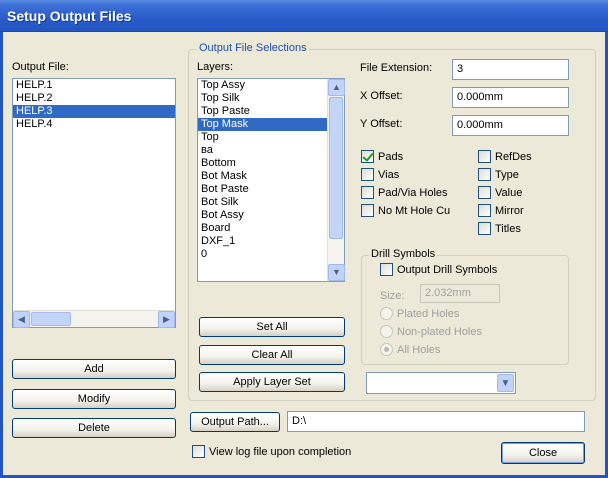 This screenshot has width=608, height=478. I want to click on layer-item: Bot Mask, so click(262, 176).